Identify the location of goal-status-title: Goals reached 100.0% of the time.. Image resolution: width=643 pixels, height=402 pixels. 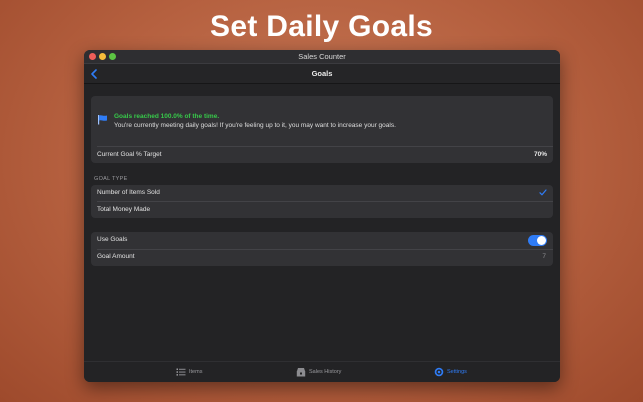
(167, 116).